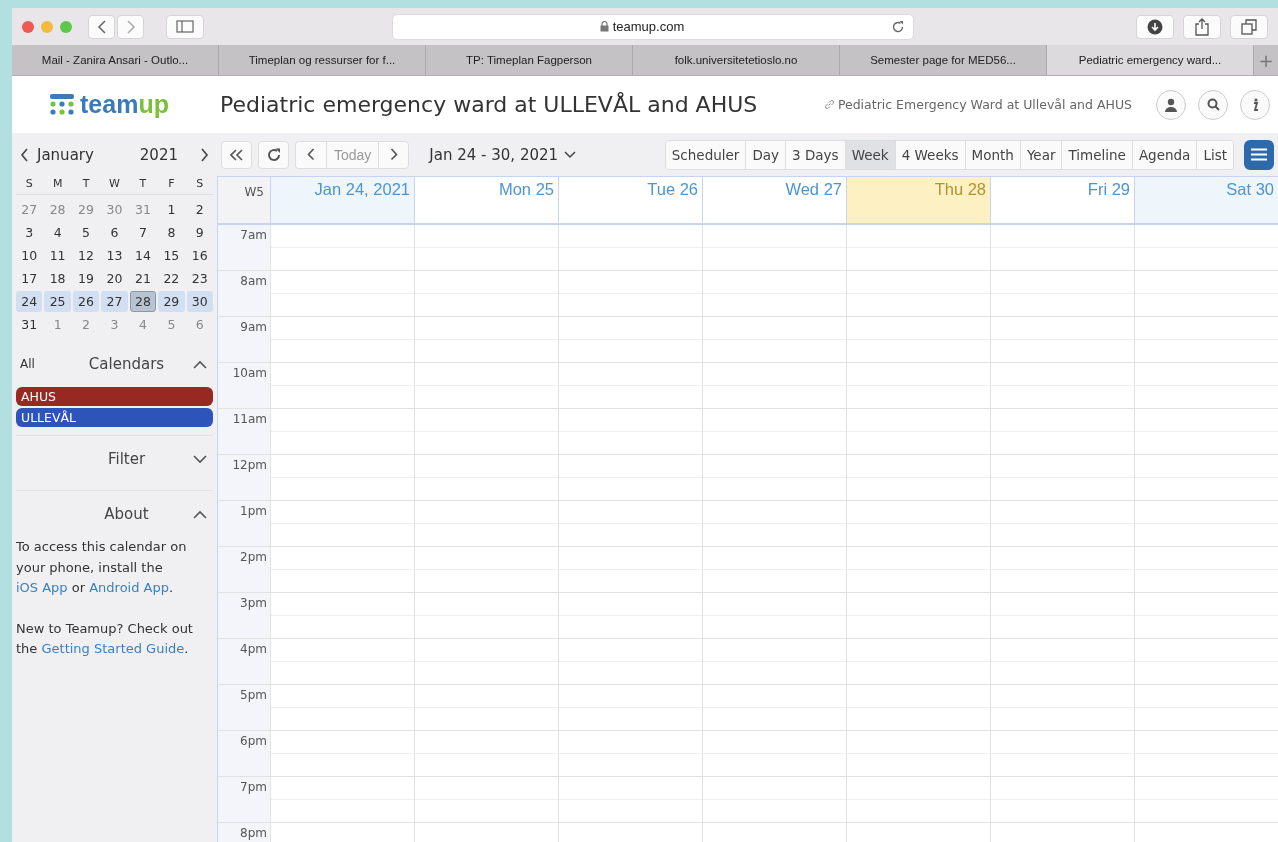 This screenshot has height=842, width=1278. I want to click on forward-button, so click(130, 26).